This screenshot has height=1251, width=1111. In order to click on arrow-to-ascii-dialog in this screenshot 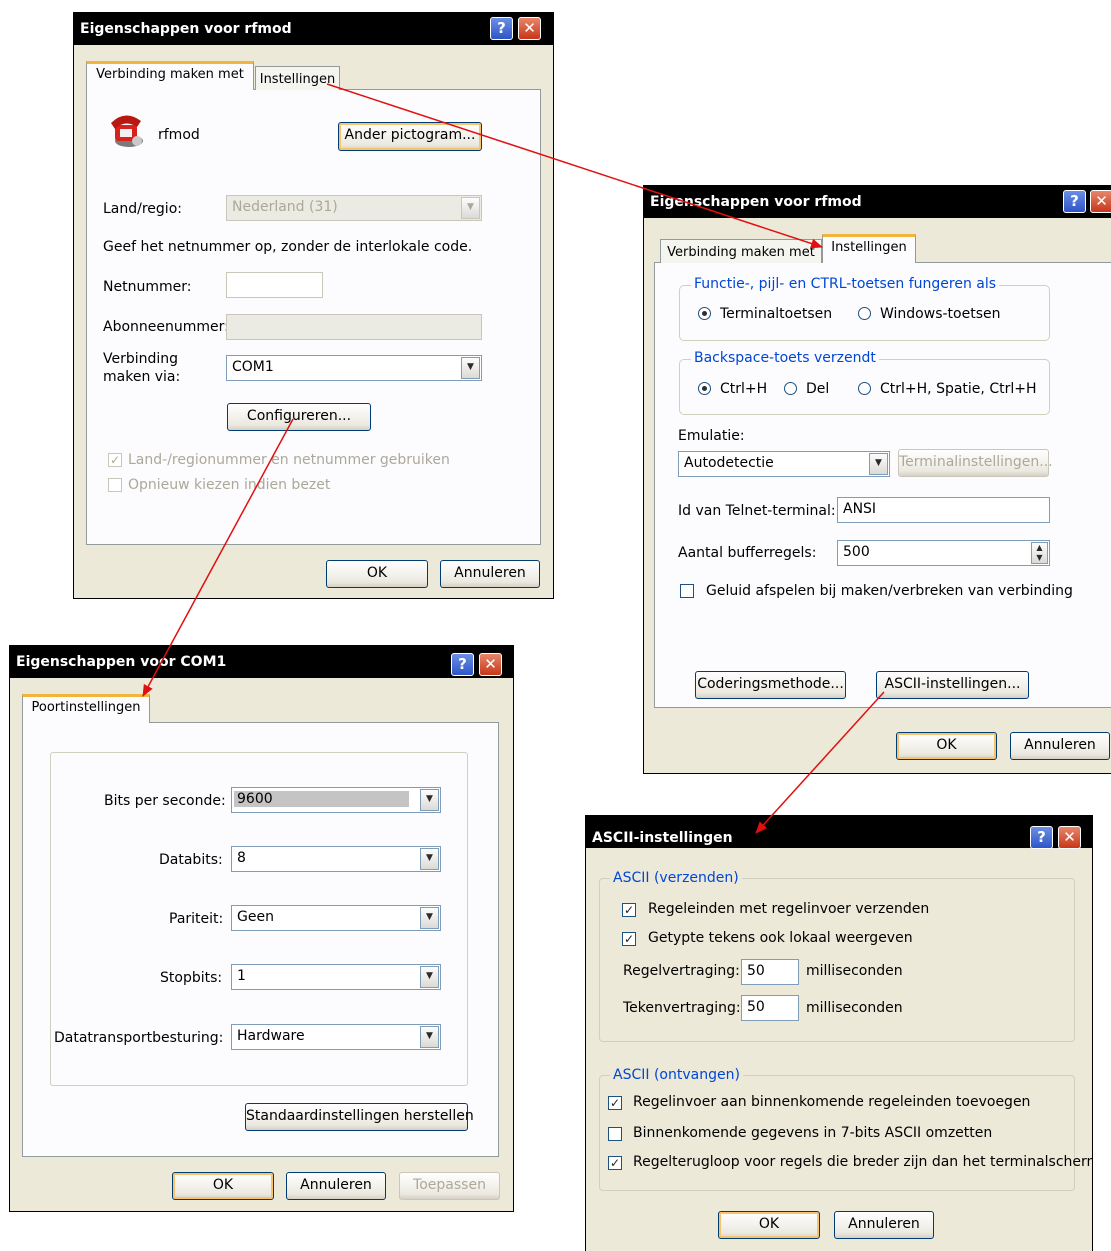, I will do `click(820, 762)`.